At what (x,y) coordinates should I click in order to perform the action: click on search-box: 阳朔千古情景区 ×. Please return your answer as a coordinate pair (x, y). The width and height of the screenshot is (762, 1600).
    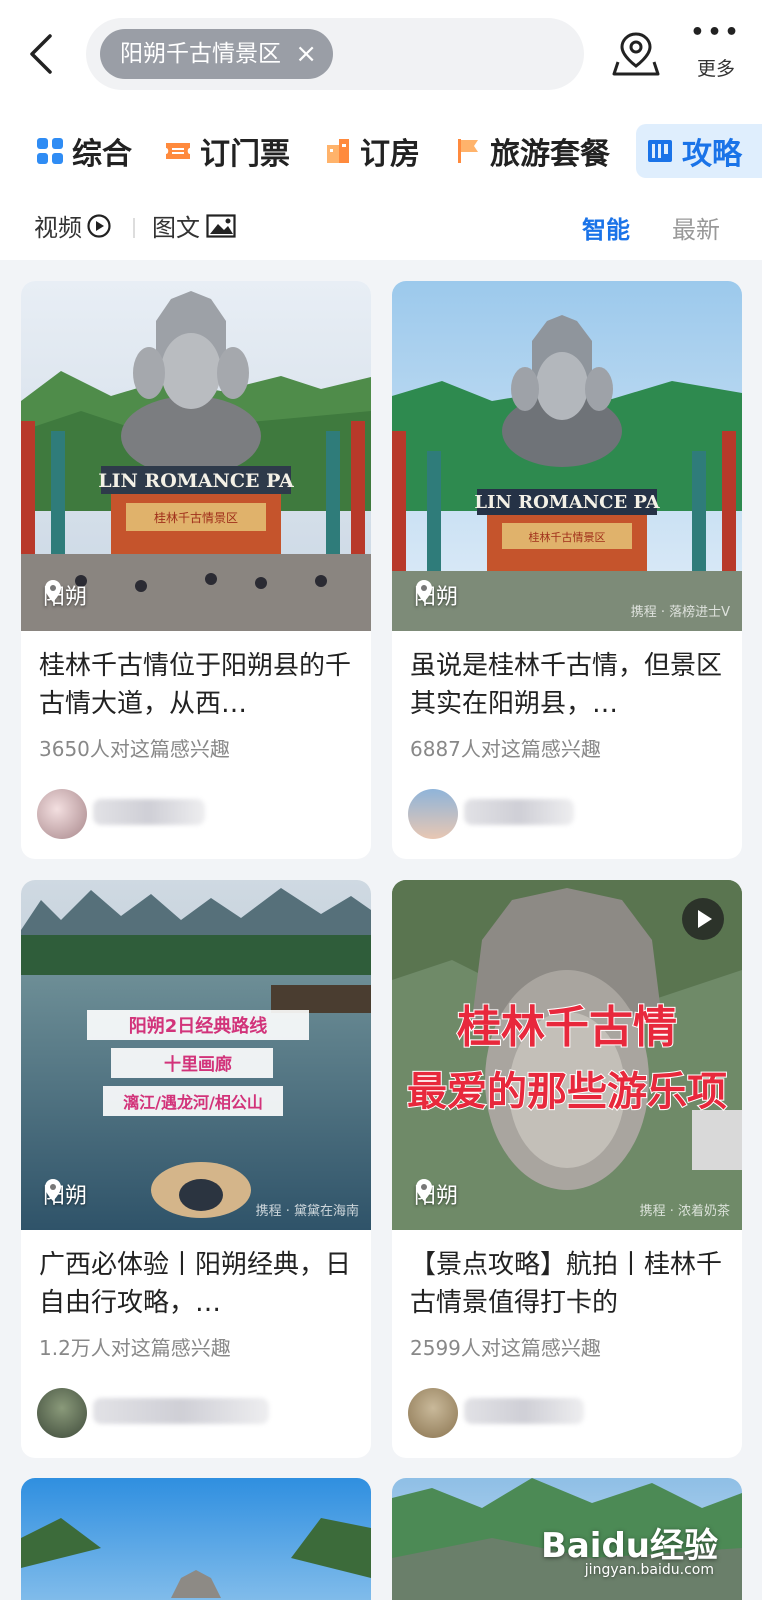
    Looking at the image, I should click on (335, 54).